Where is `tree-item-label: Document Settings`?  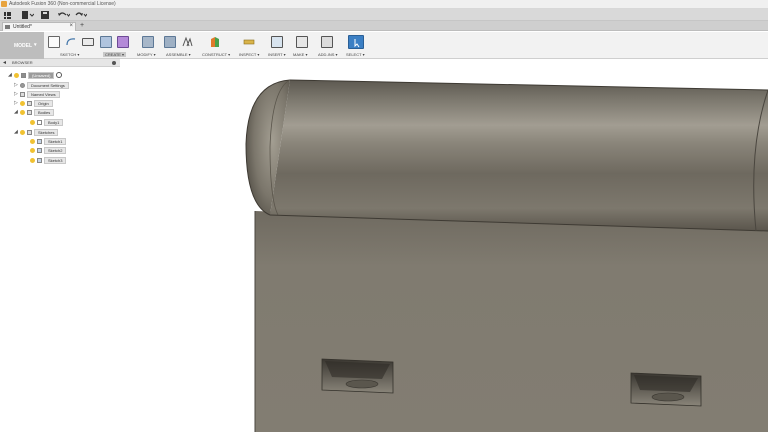 tree-item-label: Document Settings is located at coordinates (48, 85).